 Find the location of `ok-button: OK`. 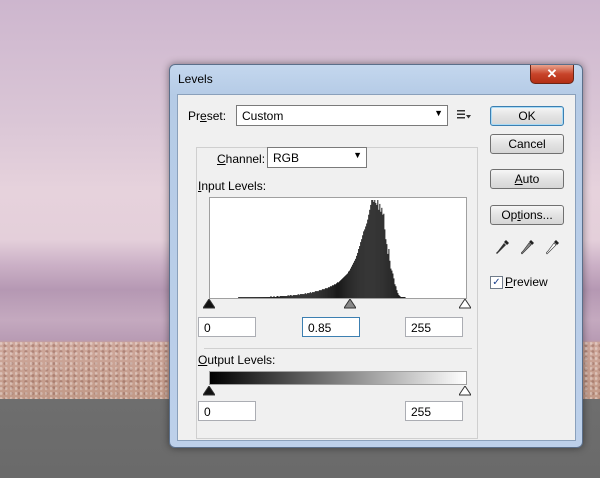

ok-button: OK is located at coordinates (527, 116).